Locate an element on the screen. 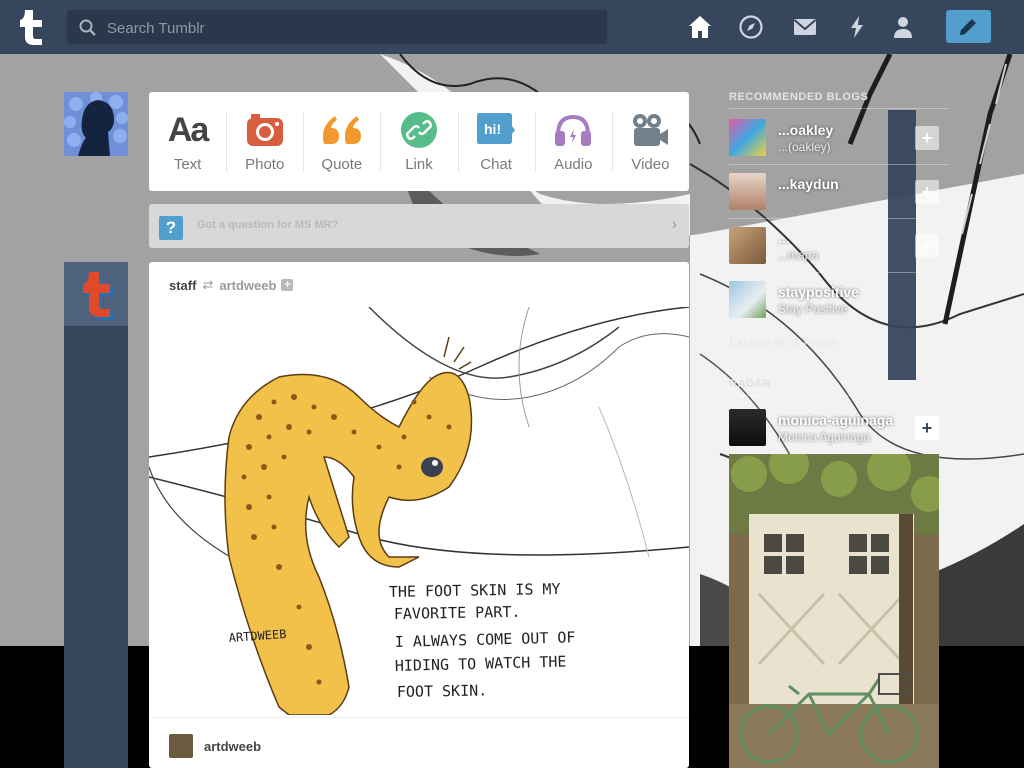 This screenshot has width=1024, height=768. link-icon is located at coordinates (418, 130).